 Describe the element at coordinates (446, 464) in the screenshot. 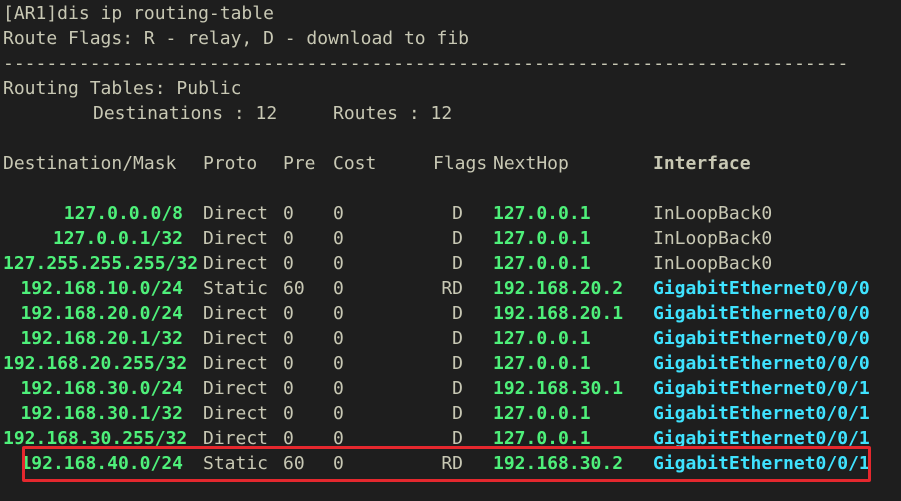

I see `highlight-box` at that location.